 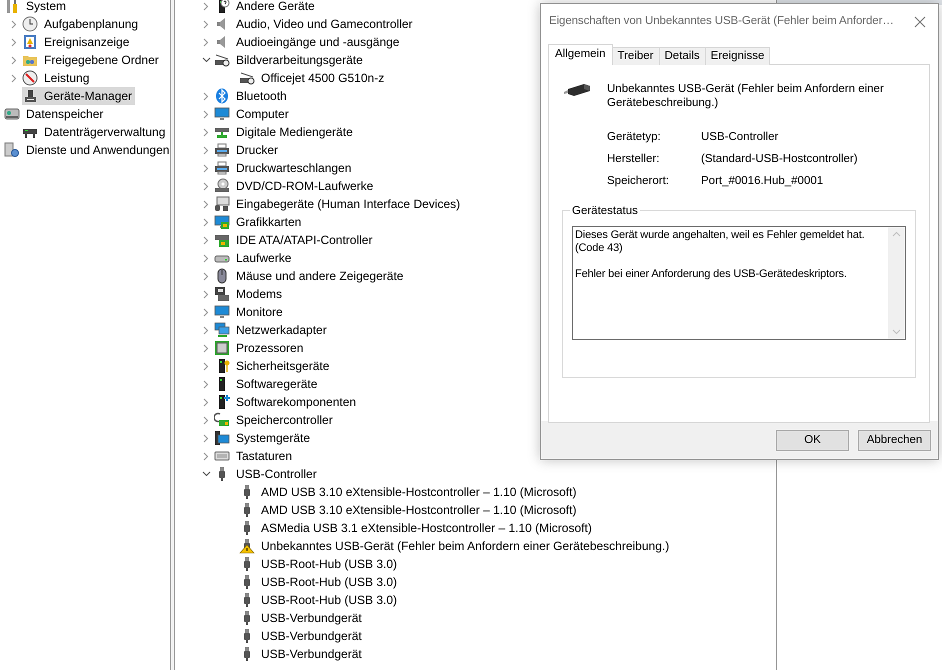 What do you see at coordinates (920, 22) in the screenshot?
I see `close-icon` at bounding box center [920, 22].